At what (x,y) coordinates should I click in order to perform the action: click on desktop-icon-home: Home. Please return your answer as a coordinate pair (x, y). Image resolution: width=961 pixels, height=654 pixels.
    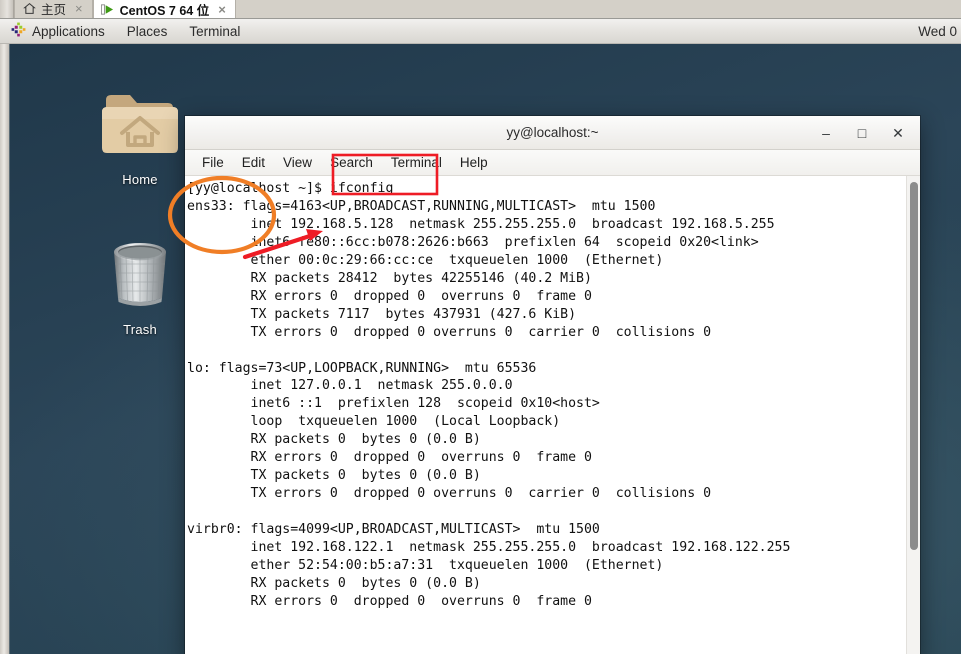
    Looking at the image, I should click on (140, 136).